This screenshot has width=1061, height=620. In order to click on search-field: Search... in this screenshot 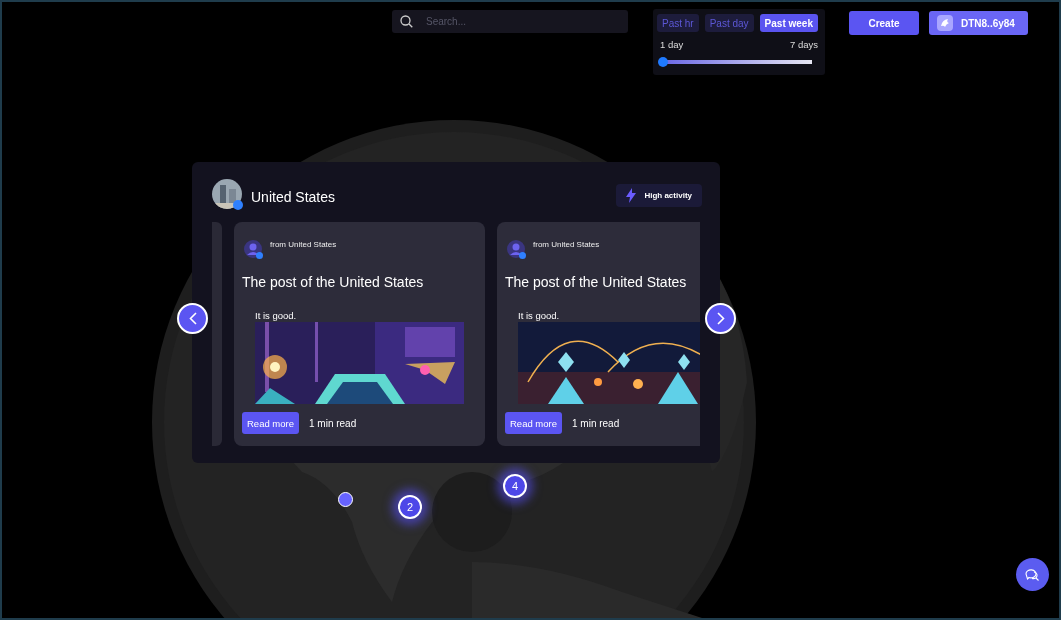, I will do `click(510, 21)`.